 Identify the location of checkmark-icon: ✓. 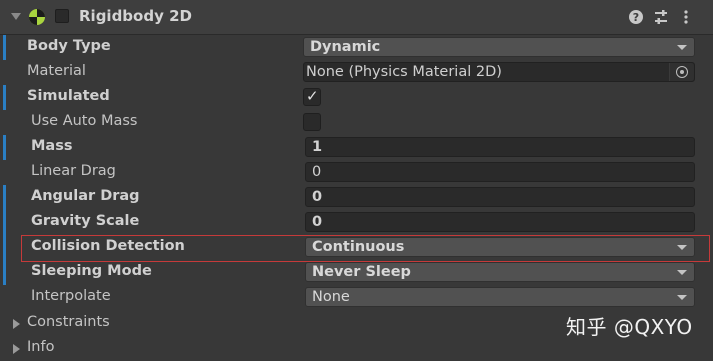
(312, 96).